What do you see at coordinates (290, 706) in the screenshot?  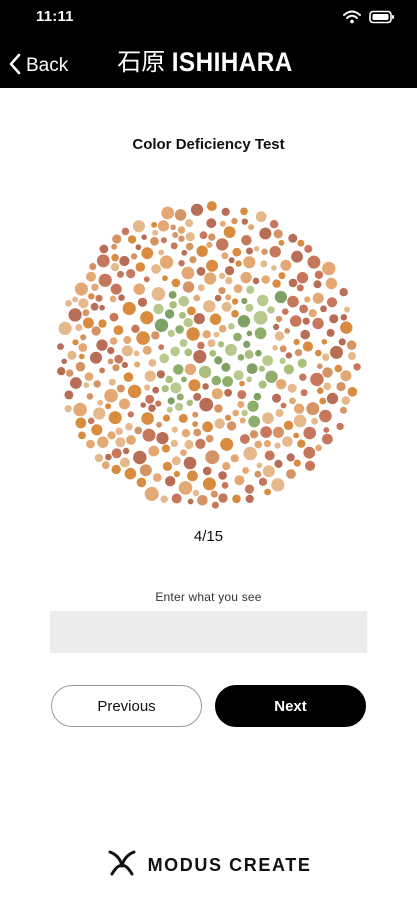 I see `next-button: Next` at bounding box center [290, 706].